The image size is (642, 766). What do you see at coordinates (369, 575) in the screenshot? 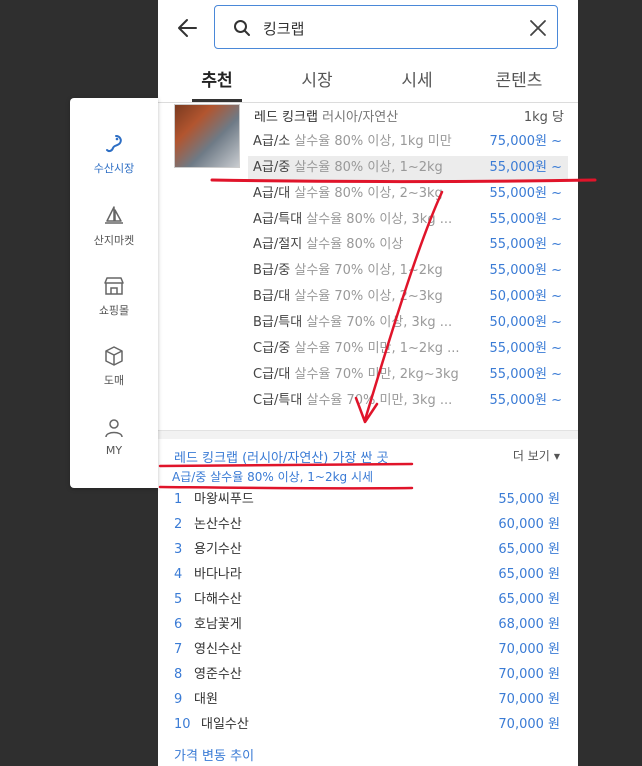
I see `shop-row: 4 바다나라 65,000 원` at bounding box center [369, 575].